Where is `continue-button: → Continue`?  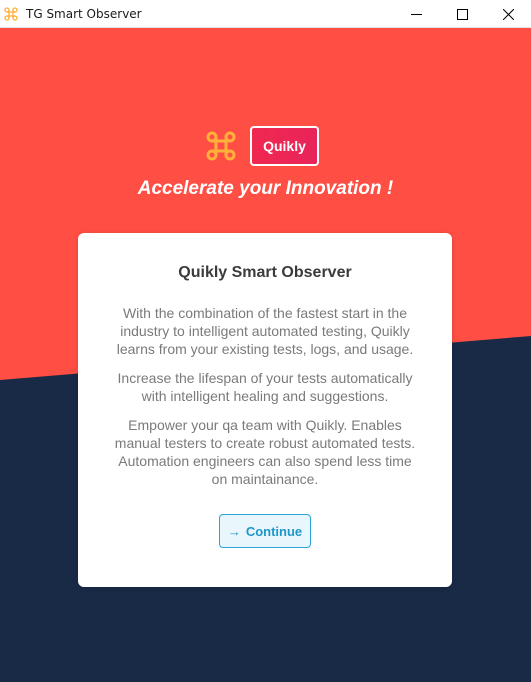
continue-button: → Continue is located at coordinates (265, 531).